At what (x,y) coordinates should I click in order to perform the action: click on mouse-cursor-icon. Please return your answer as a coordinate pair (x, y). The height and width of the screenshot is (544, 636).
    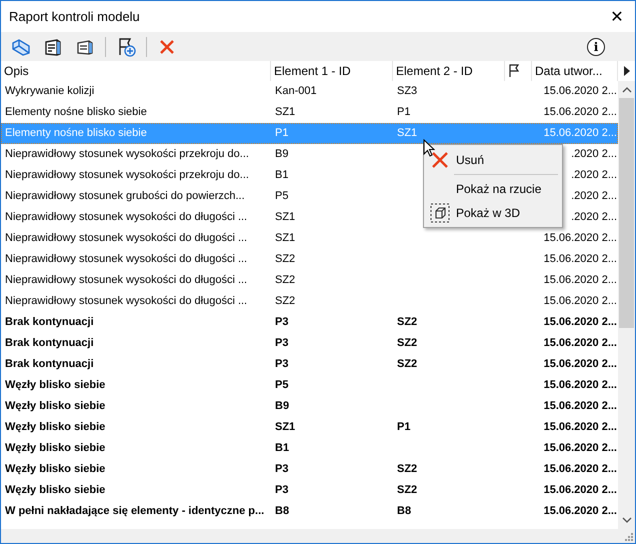
    Looking at the image, I should click on (429, 148).